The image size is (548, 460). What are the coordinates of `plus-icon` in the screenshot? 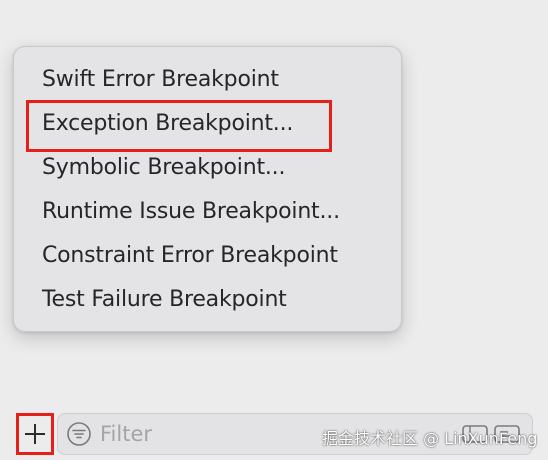 It's located at (35, 434).